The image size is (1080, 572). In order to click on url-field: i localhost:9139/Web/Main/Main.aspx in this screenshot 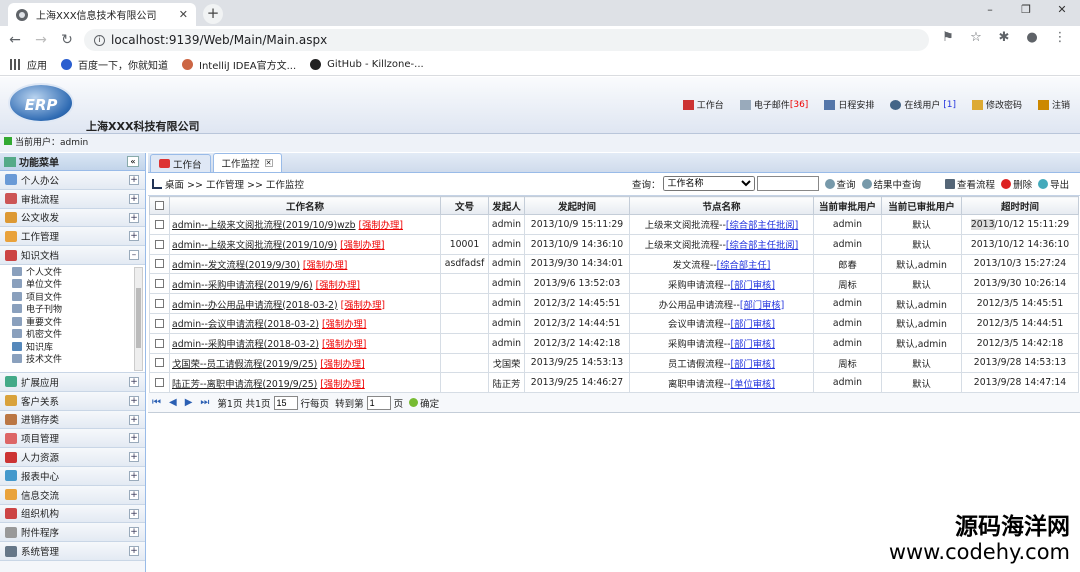, I will do `click(506, 40)`.